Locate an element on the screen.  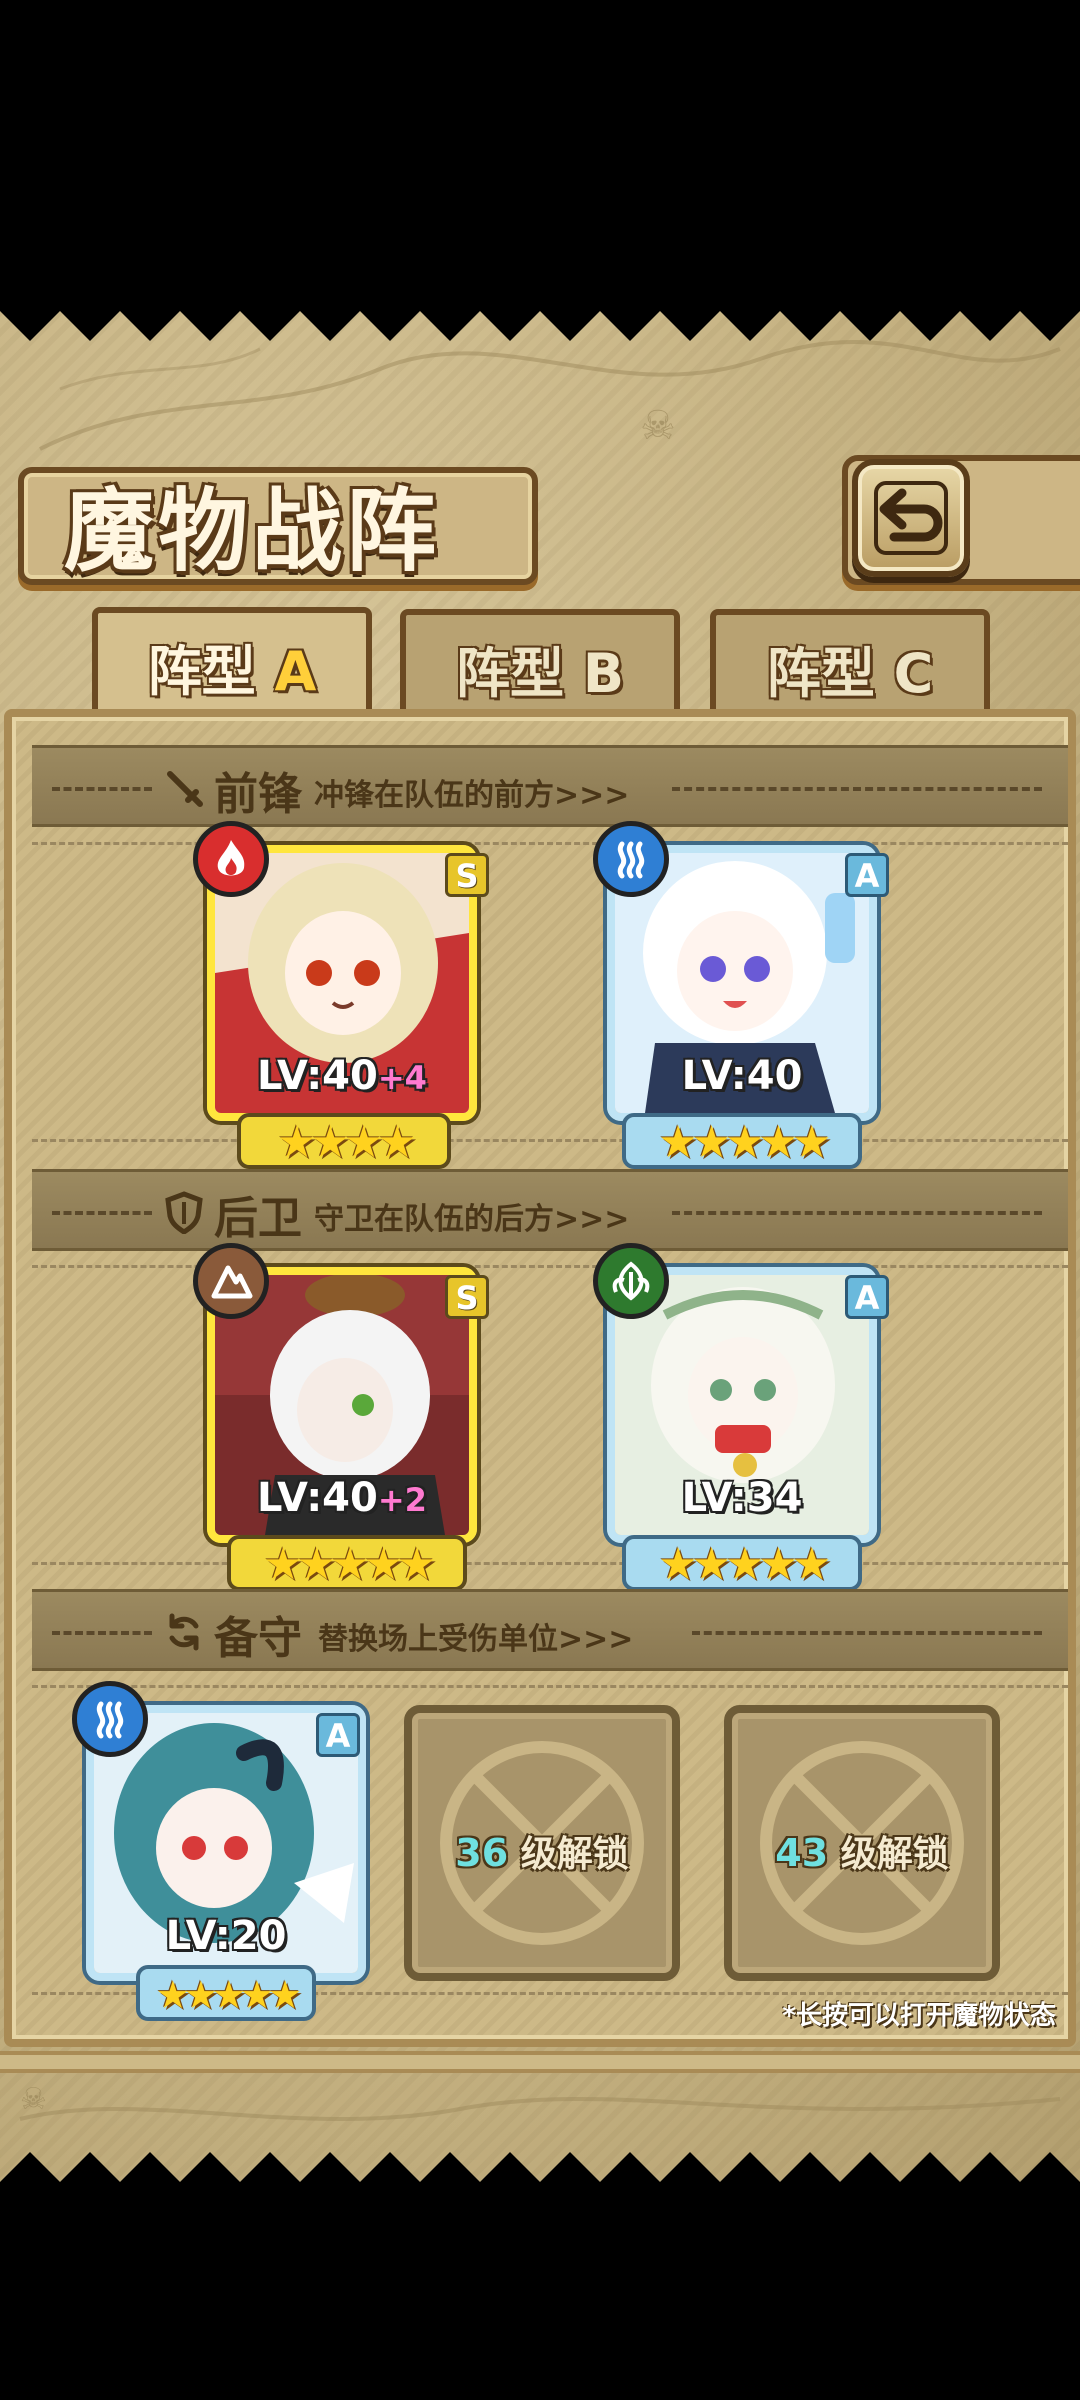
bottom-rail is located at coordinates (540, 2062).